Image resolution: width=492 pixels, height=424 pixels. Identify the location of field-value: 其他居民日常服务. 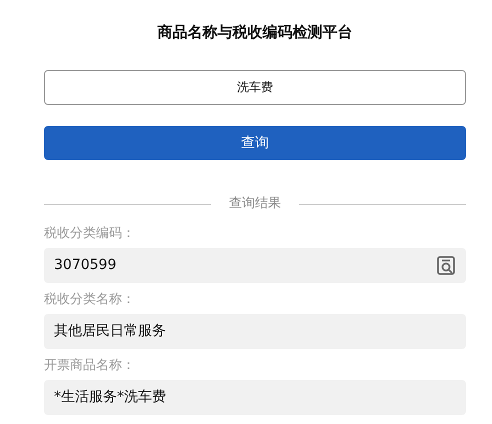
(110, 331).